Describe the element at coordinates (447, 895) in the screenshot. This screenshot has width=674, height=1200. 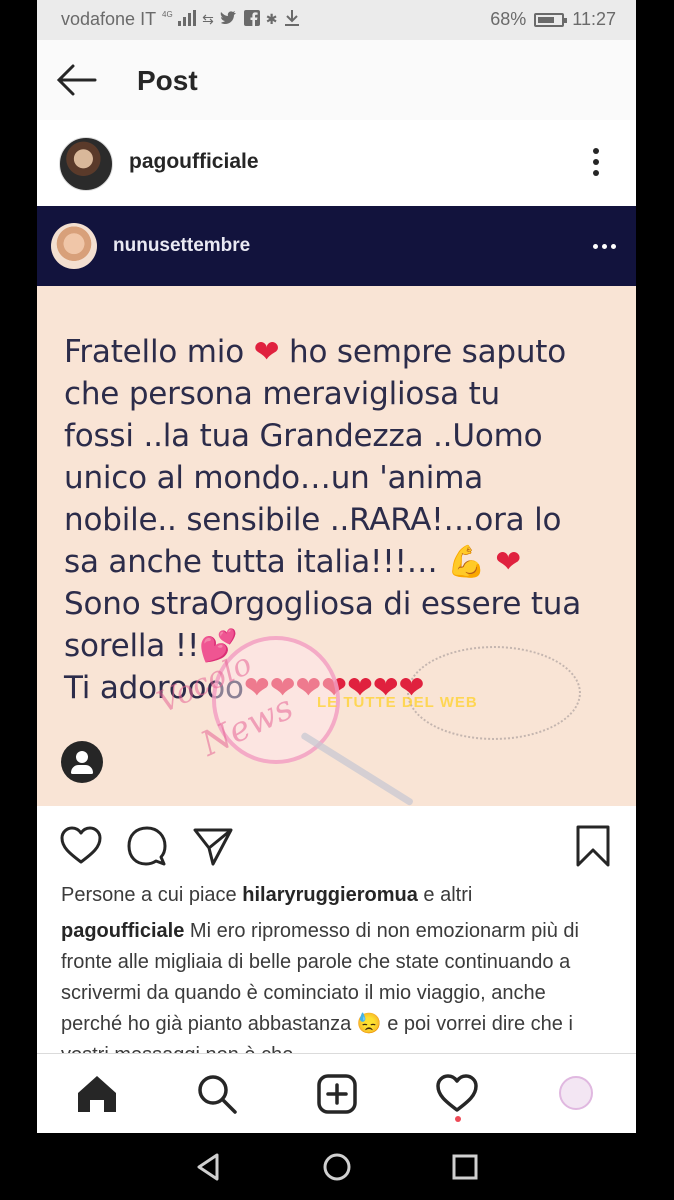
I see `likes-suffix: e altri` at that location.